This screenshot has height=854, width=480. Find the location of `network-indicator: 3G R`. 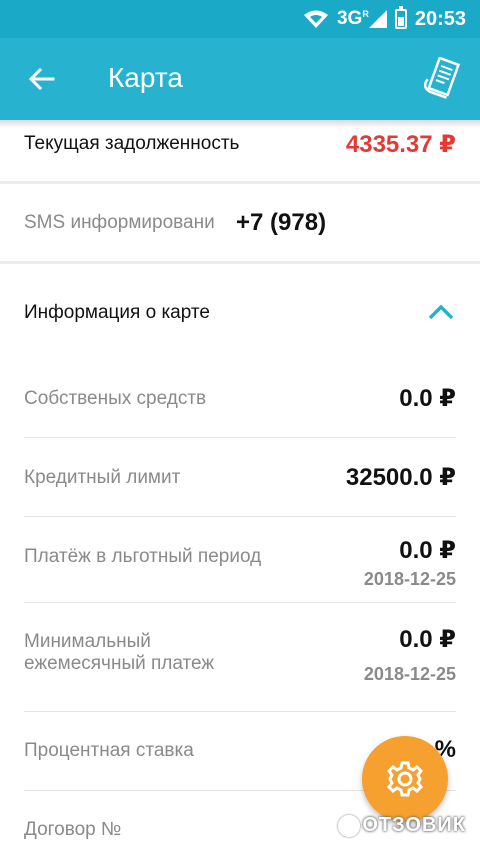

network-indicator: 3G R is located at coordinates (362, 19).